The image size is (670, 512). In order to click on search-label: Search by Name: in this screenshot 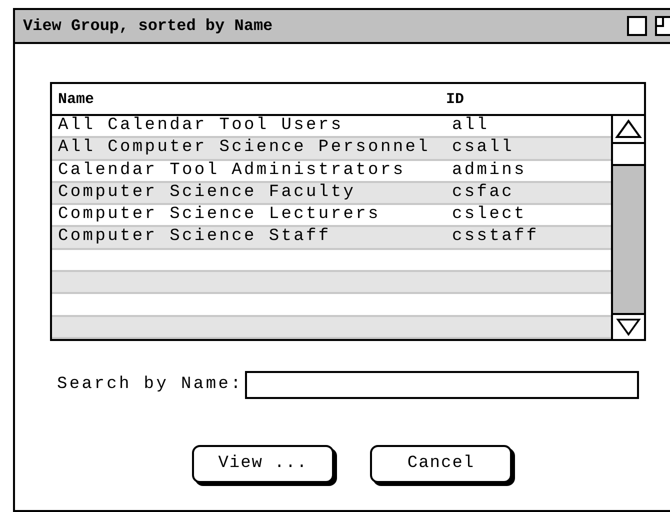, I will do `click(150, 384)`.